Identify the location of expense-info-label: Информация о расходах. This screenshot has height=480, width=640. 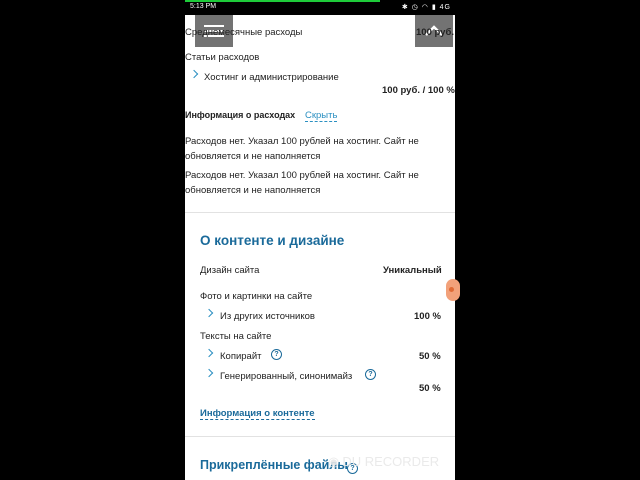
(240, 115).